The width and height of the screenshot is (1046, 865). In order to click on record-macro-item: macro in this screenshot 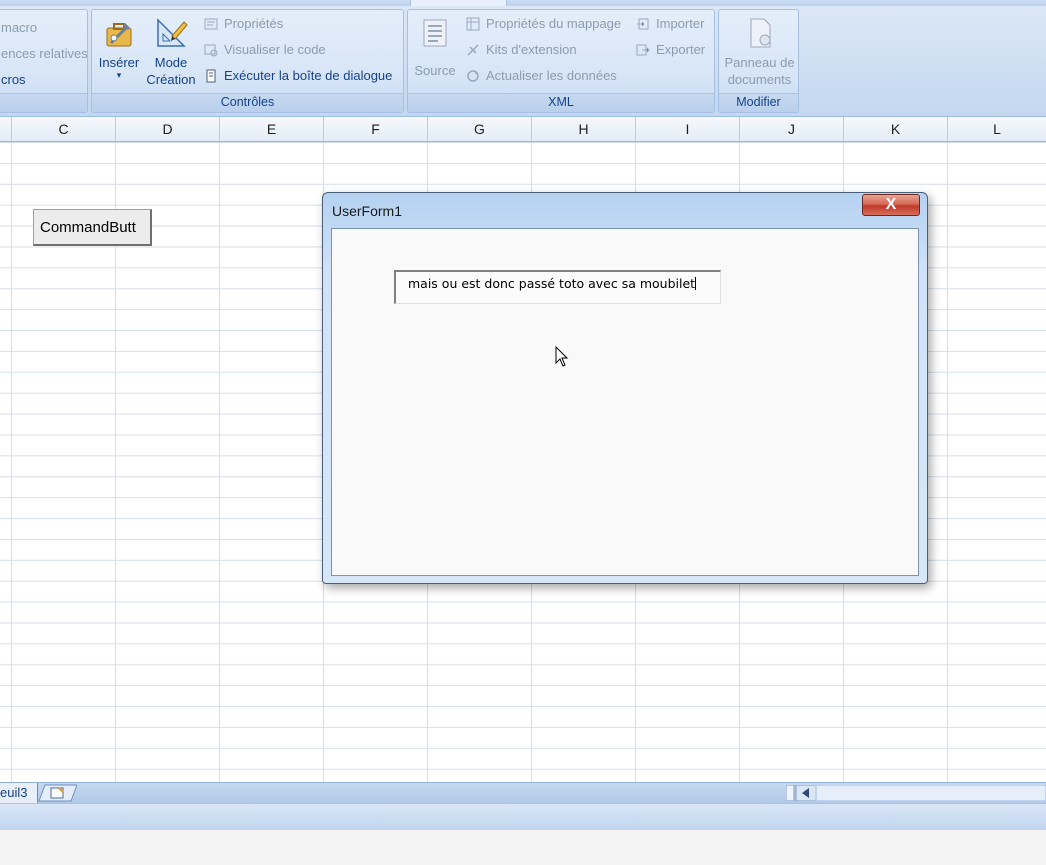, I will do `click(19, 27)`.